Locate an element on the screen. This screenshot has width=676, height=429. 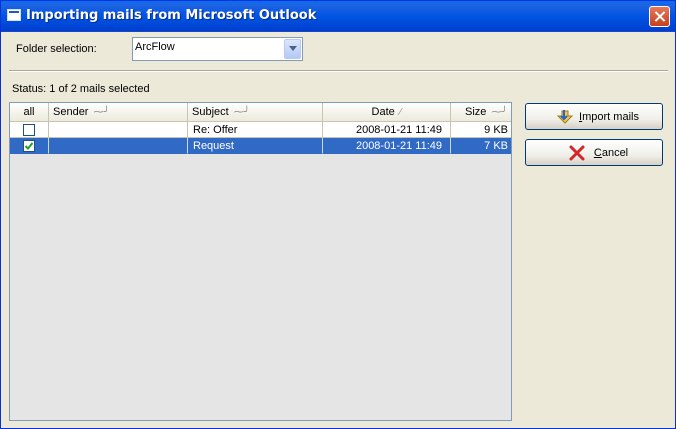
column-header-size: Size ⁓╯ is located at coordinates (481, 112).